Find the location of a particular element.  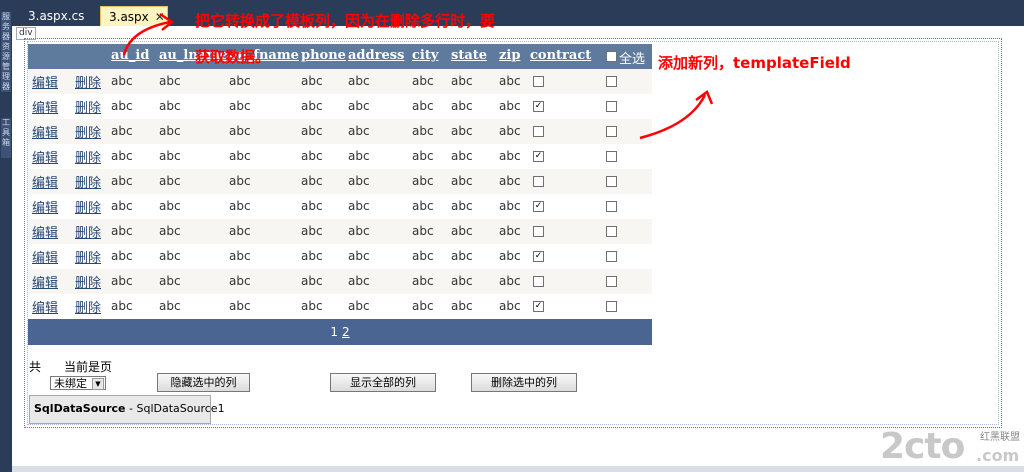

arrow-top is located at coordinates (148, 34).